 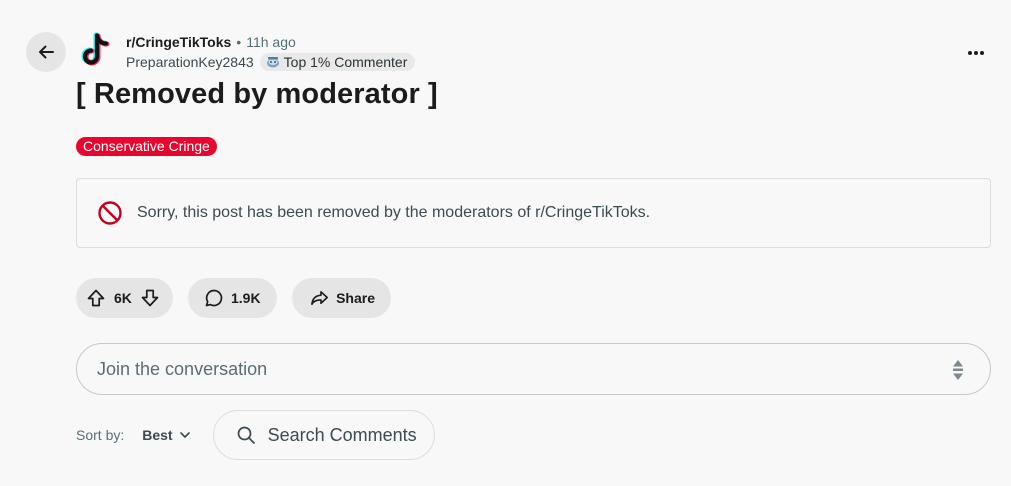 I want to click on search-comments-input: Search Comments, so click(x=323, y=435).